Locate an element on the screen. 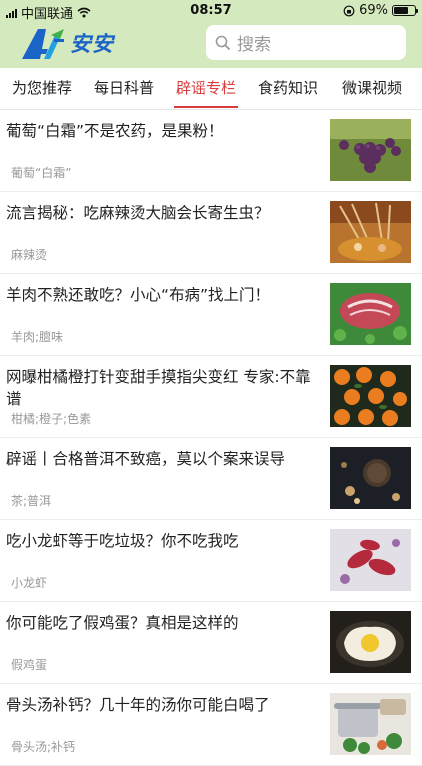 This screenshot has width=422, height=766. article-tag: 麻辣烫 is located at coordinates (29, 255).